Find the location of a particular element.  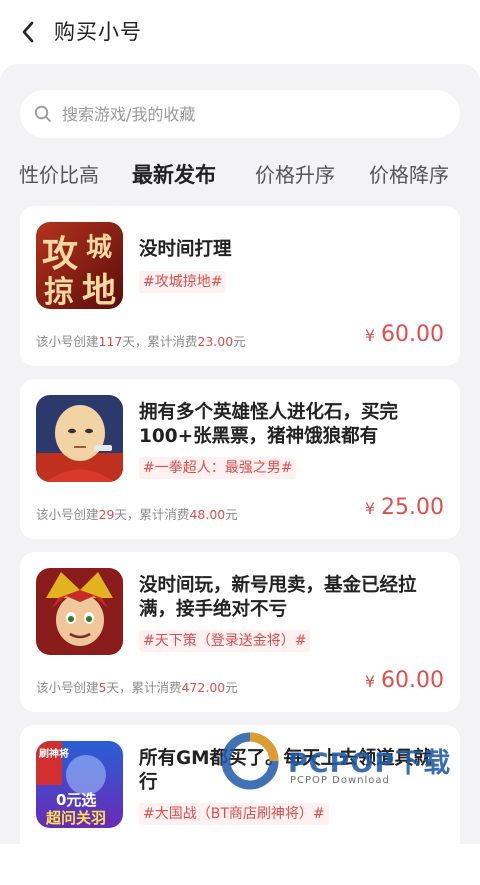

tab-value-for-money: 性价比高 is located at coordinates (59, 175).